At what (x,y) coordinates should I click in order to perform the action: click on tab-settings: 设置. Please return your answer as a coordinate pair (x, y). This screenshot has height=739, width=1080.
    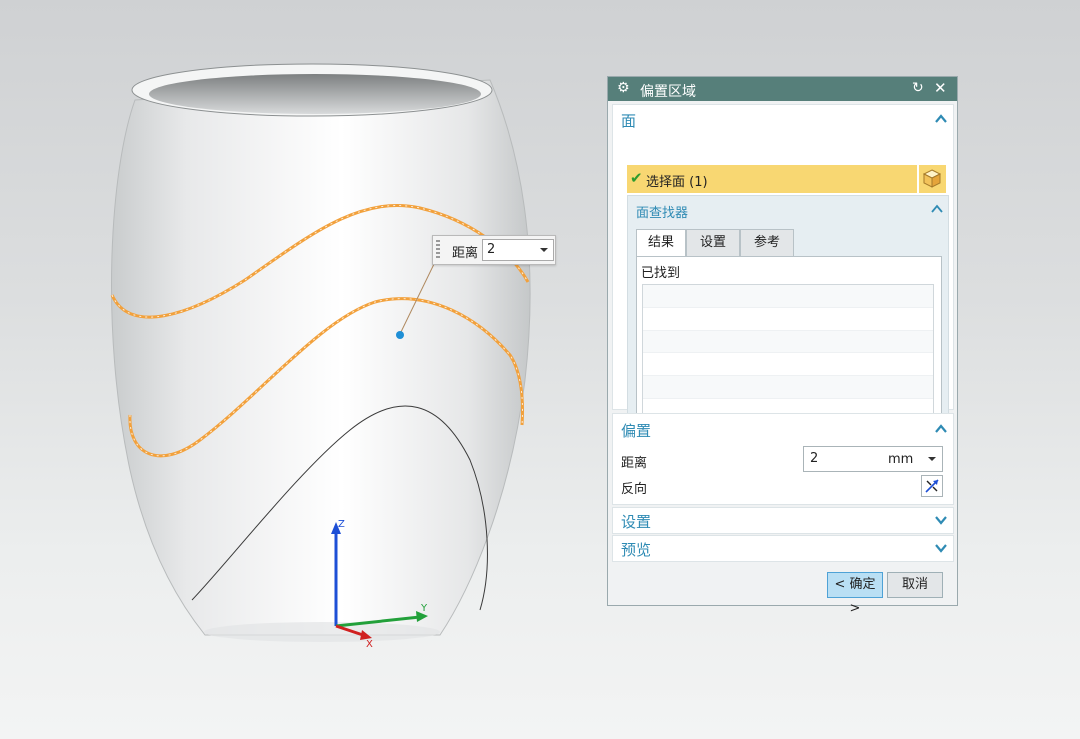
    Looking at the image, I should click on (713, 243).